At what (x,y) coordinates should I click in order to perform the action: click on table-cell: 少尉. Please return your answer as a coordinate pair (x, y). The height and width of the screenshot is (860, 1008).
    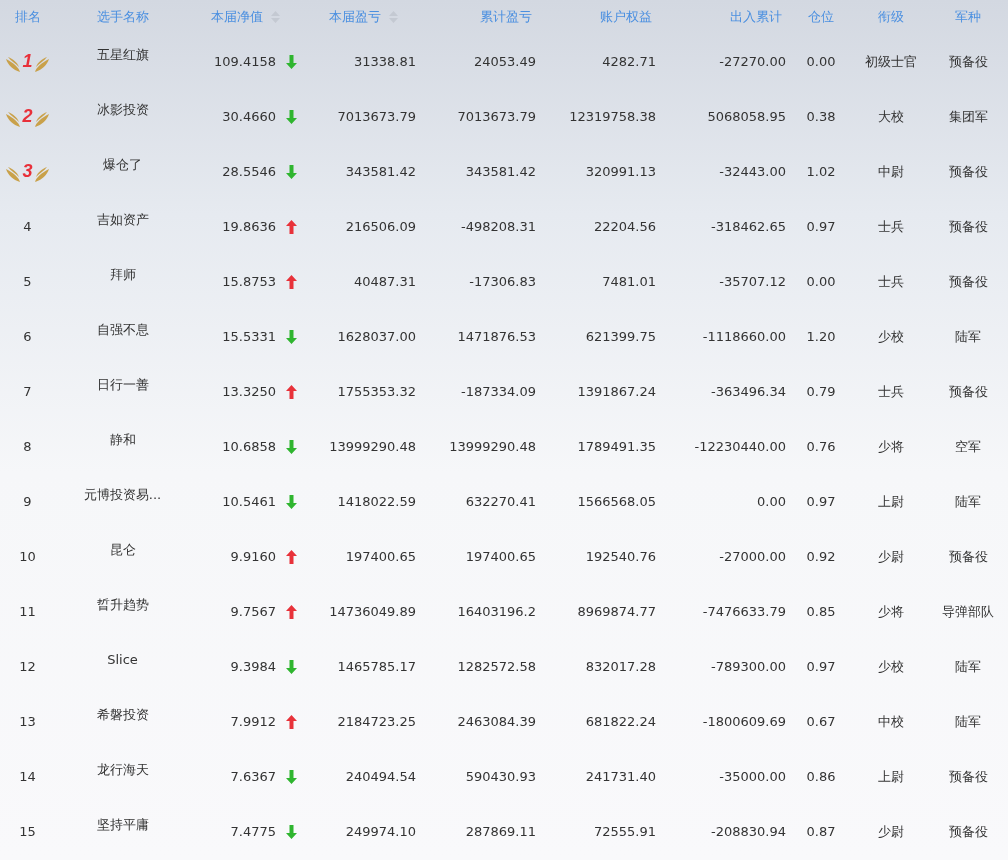
    Looking at the image, I should click on (891, 831).